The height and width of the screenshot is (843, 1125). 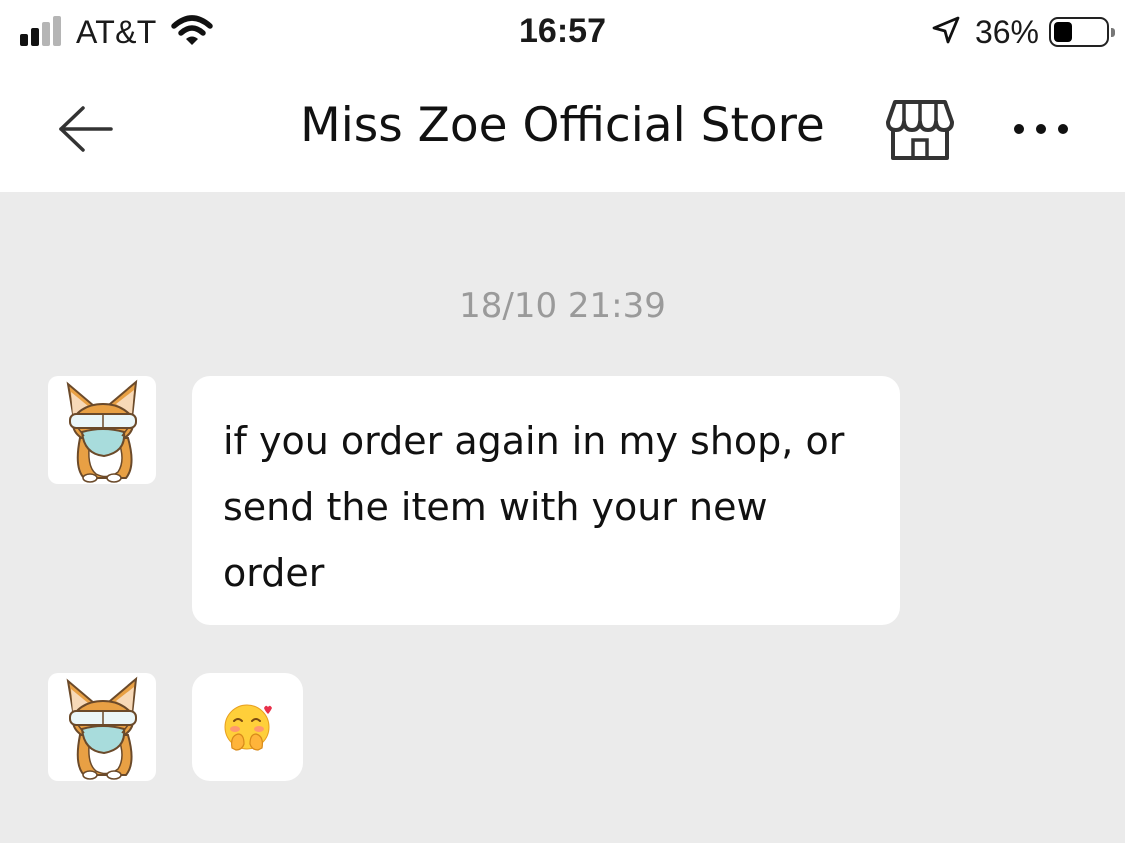 What do you see at coordinates (1063, 32) in the screenshot?
I see `battery-level` at bounding box center [1063, 32].